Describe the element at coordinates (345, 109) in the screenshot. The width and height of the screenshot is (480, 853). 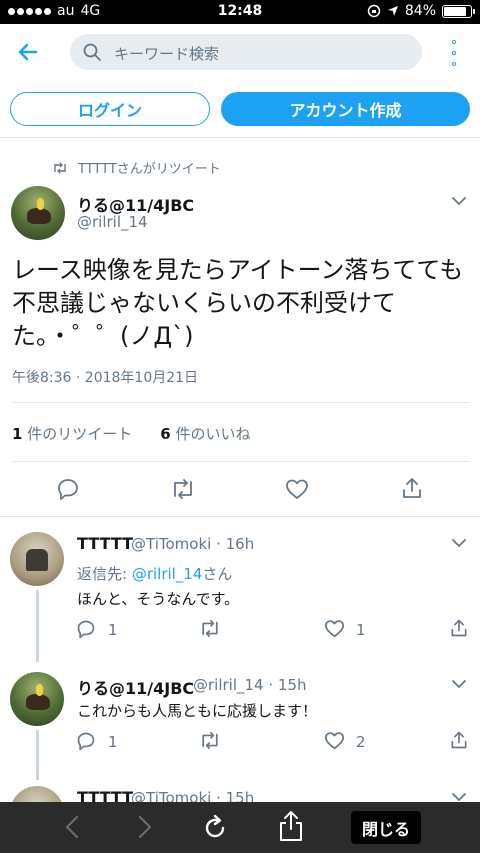
I see `signup-button: アカウント作成` at that location.